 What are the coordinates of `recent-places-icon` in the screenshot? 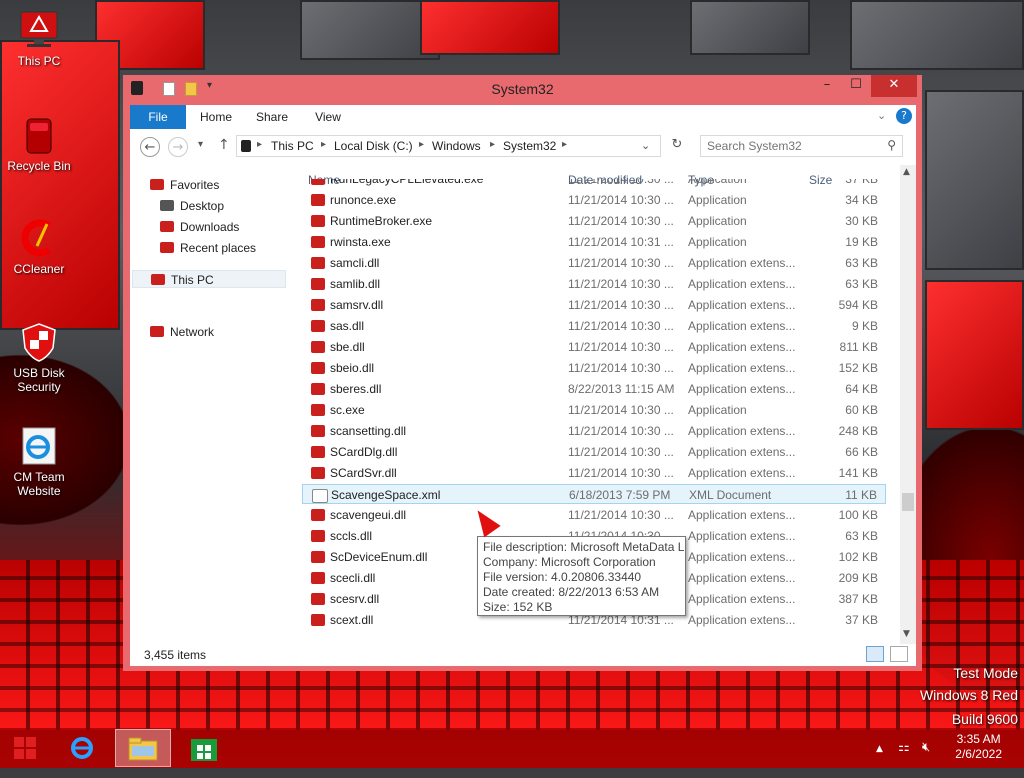 It's located at (167, 247).